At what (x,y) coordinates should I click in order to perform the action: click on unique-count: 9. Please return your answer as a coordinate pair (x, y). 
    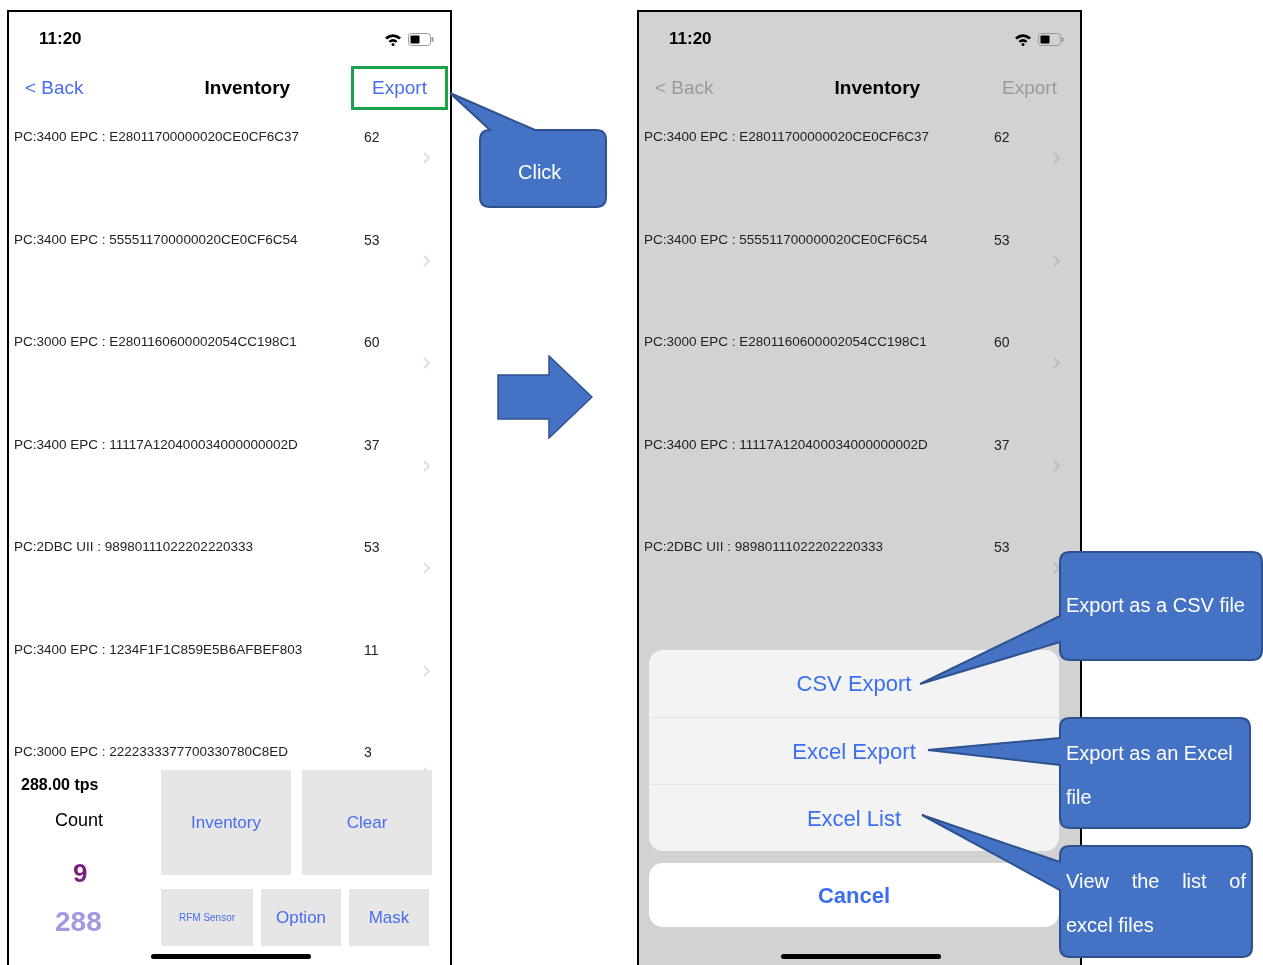
    Looking at the image, I should click on (80, 873).